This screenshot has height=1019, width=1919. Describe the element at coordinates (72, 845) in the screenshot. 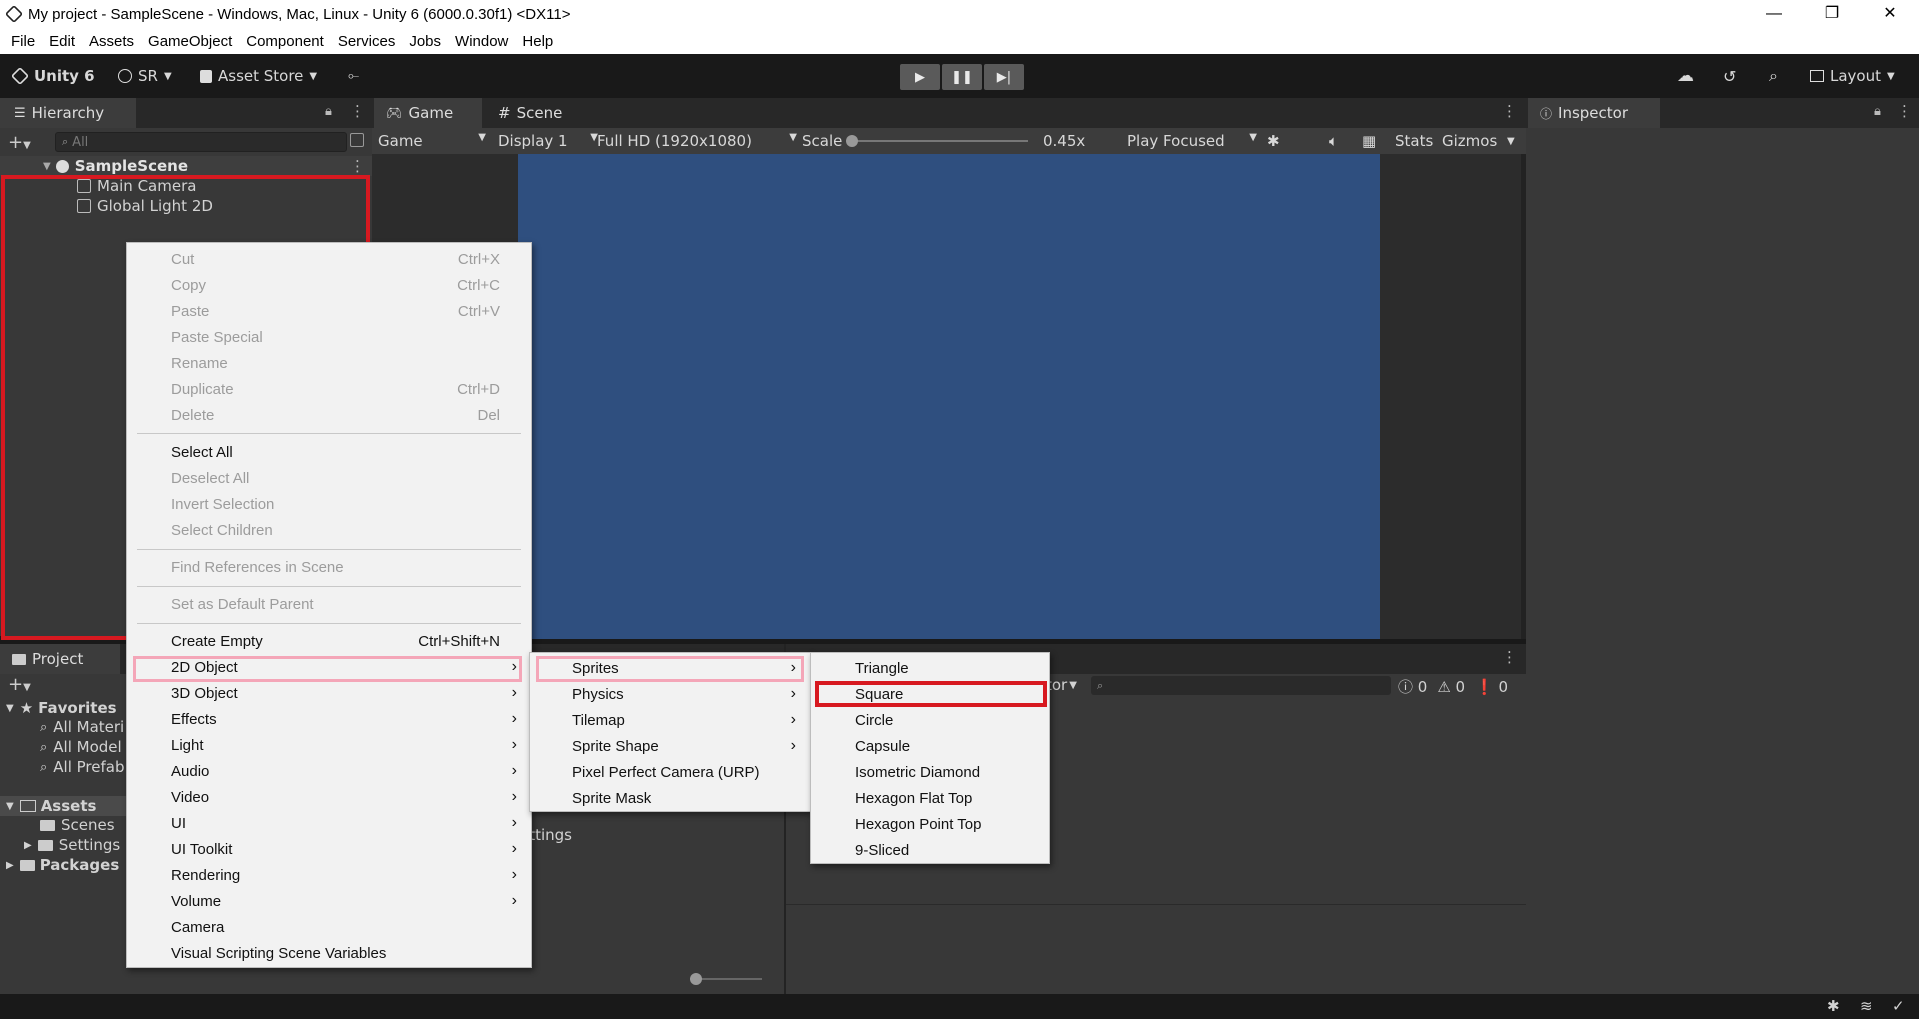

I see `list-item: ▶ Settings` at that location.